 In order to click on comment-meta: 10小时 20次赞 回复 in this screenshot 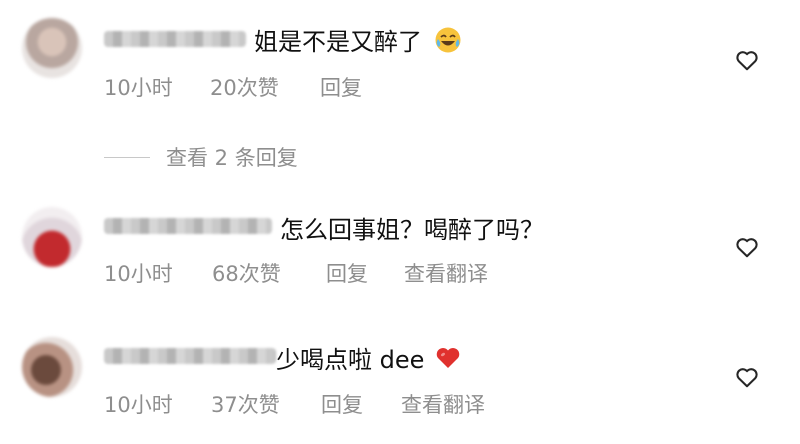, I will do `click(233, 87)`.